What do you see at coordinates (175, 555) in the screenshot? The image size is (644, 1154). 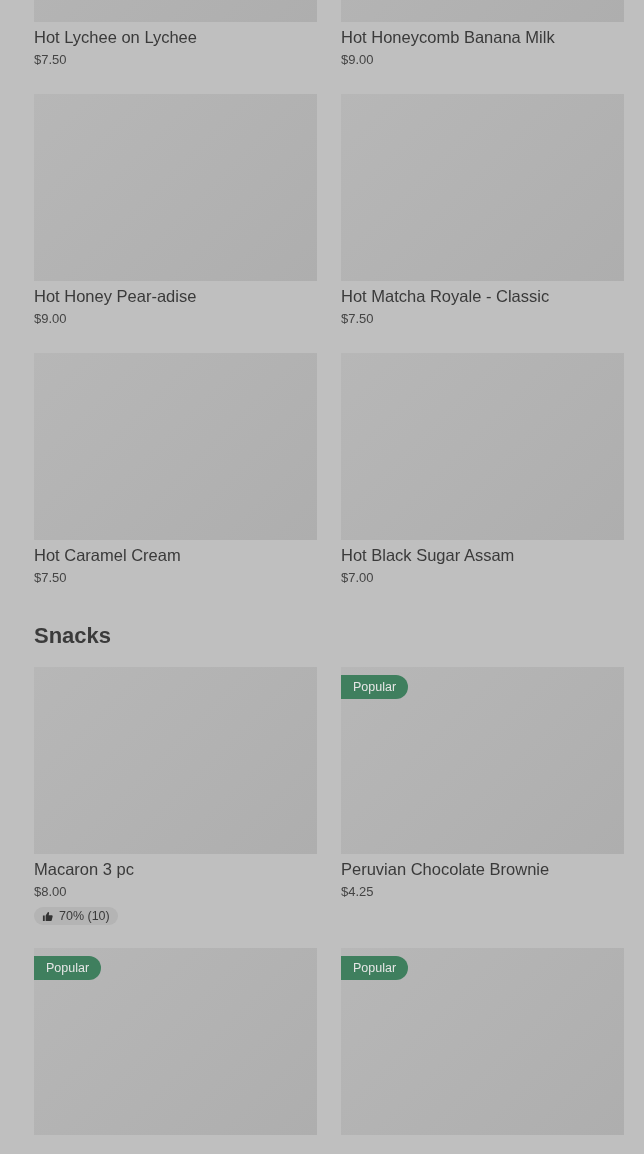 I see `item-name: Hot Caramel Cream` at bounding box center [175, 555].